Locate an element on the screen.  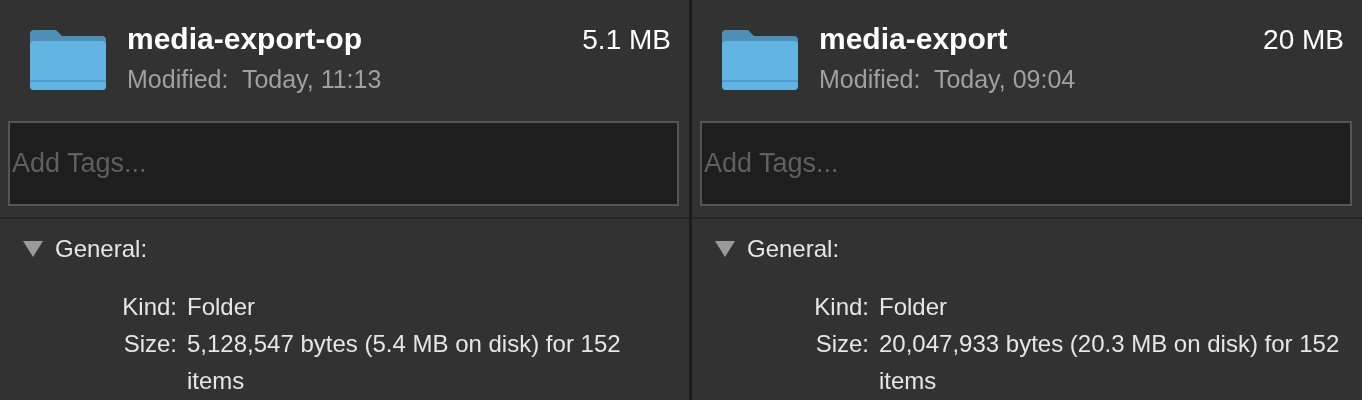
folder-size: 20 MB is located at coordinates (1303, 40).